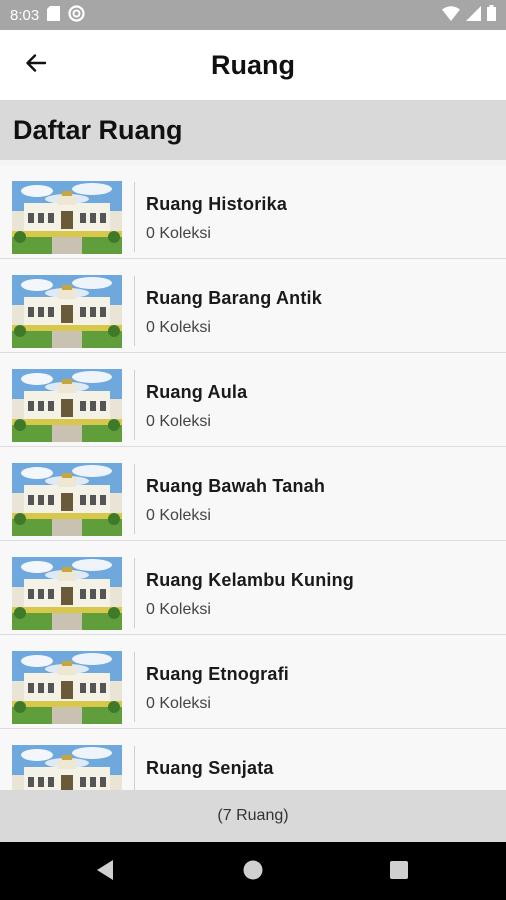 This screenshot has width=506, height=900. I want to click on status-left: 8:03, so click(47, 15).